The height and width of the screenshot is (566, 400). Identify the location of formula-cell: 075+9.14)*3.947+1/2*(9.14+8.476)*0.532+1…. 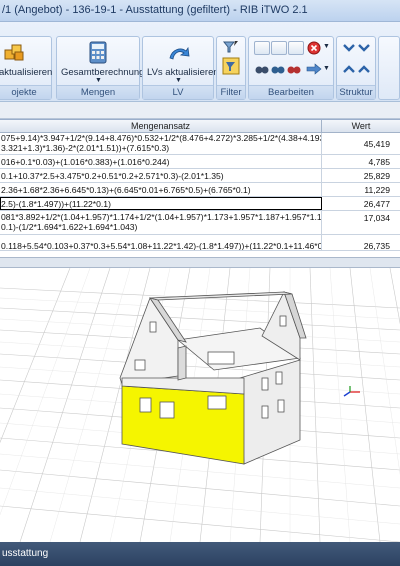
(161, 143).